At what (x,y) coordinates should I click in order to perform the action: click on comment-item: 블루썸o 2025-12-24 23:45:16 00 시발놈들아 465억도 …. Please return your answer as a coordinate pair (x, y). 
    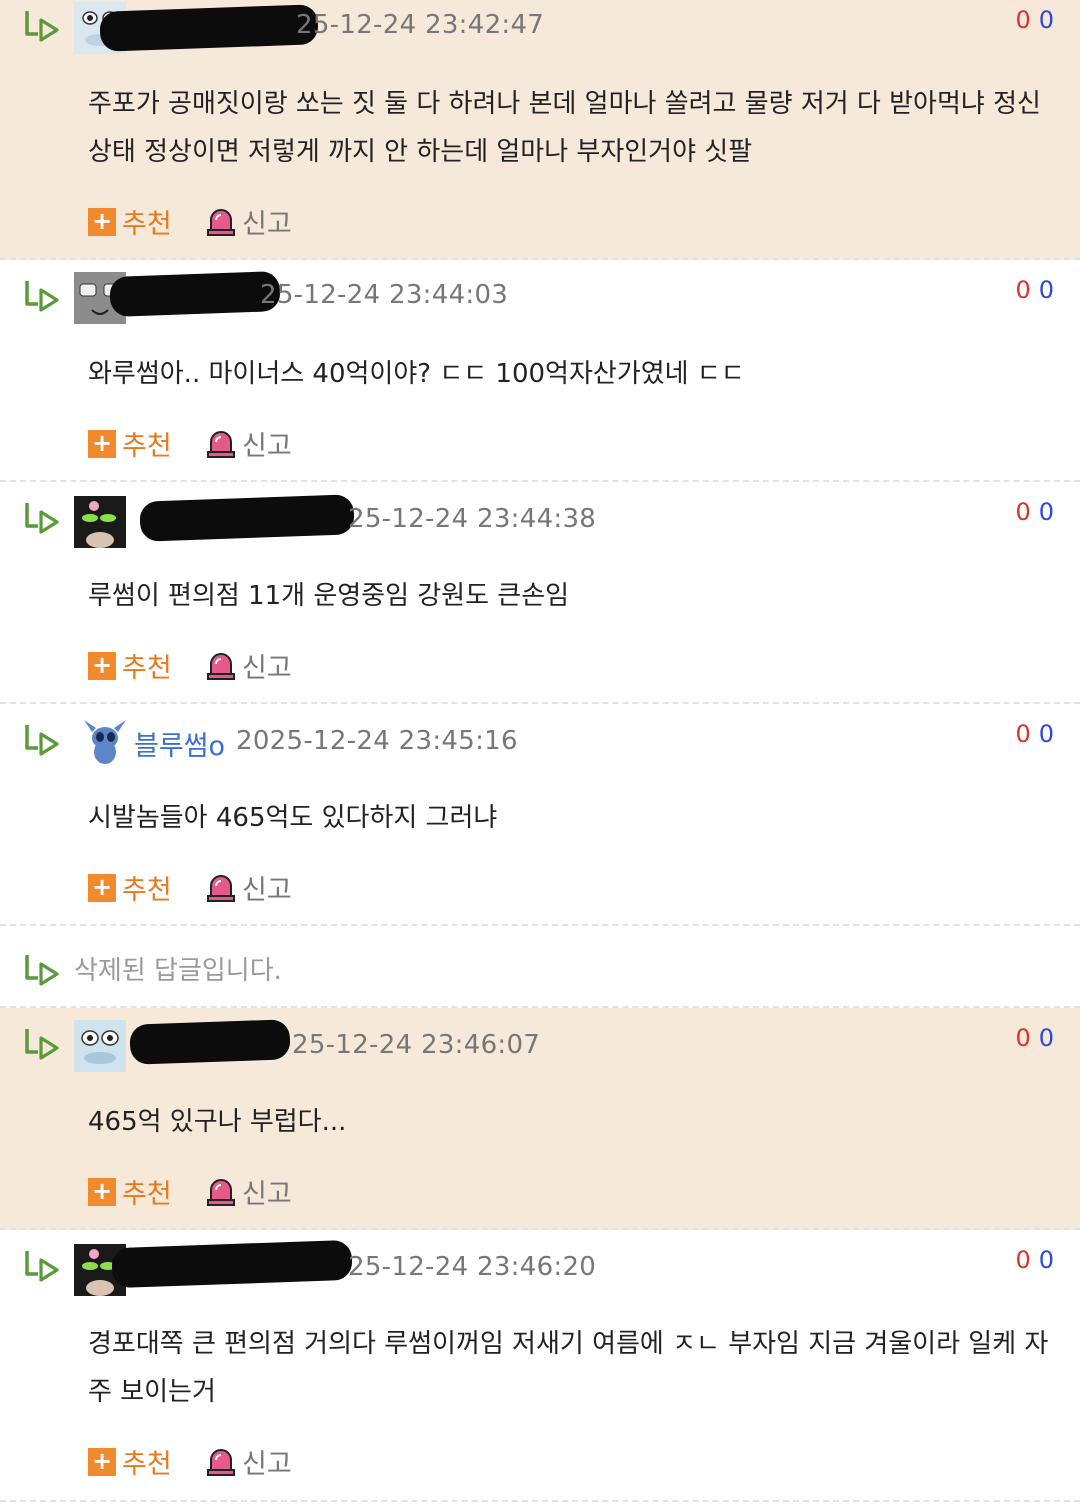
    Looking at the image, I should click on (540, 815).